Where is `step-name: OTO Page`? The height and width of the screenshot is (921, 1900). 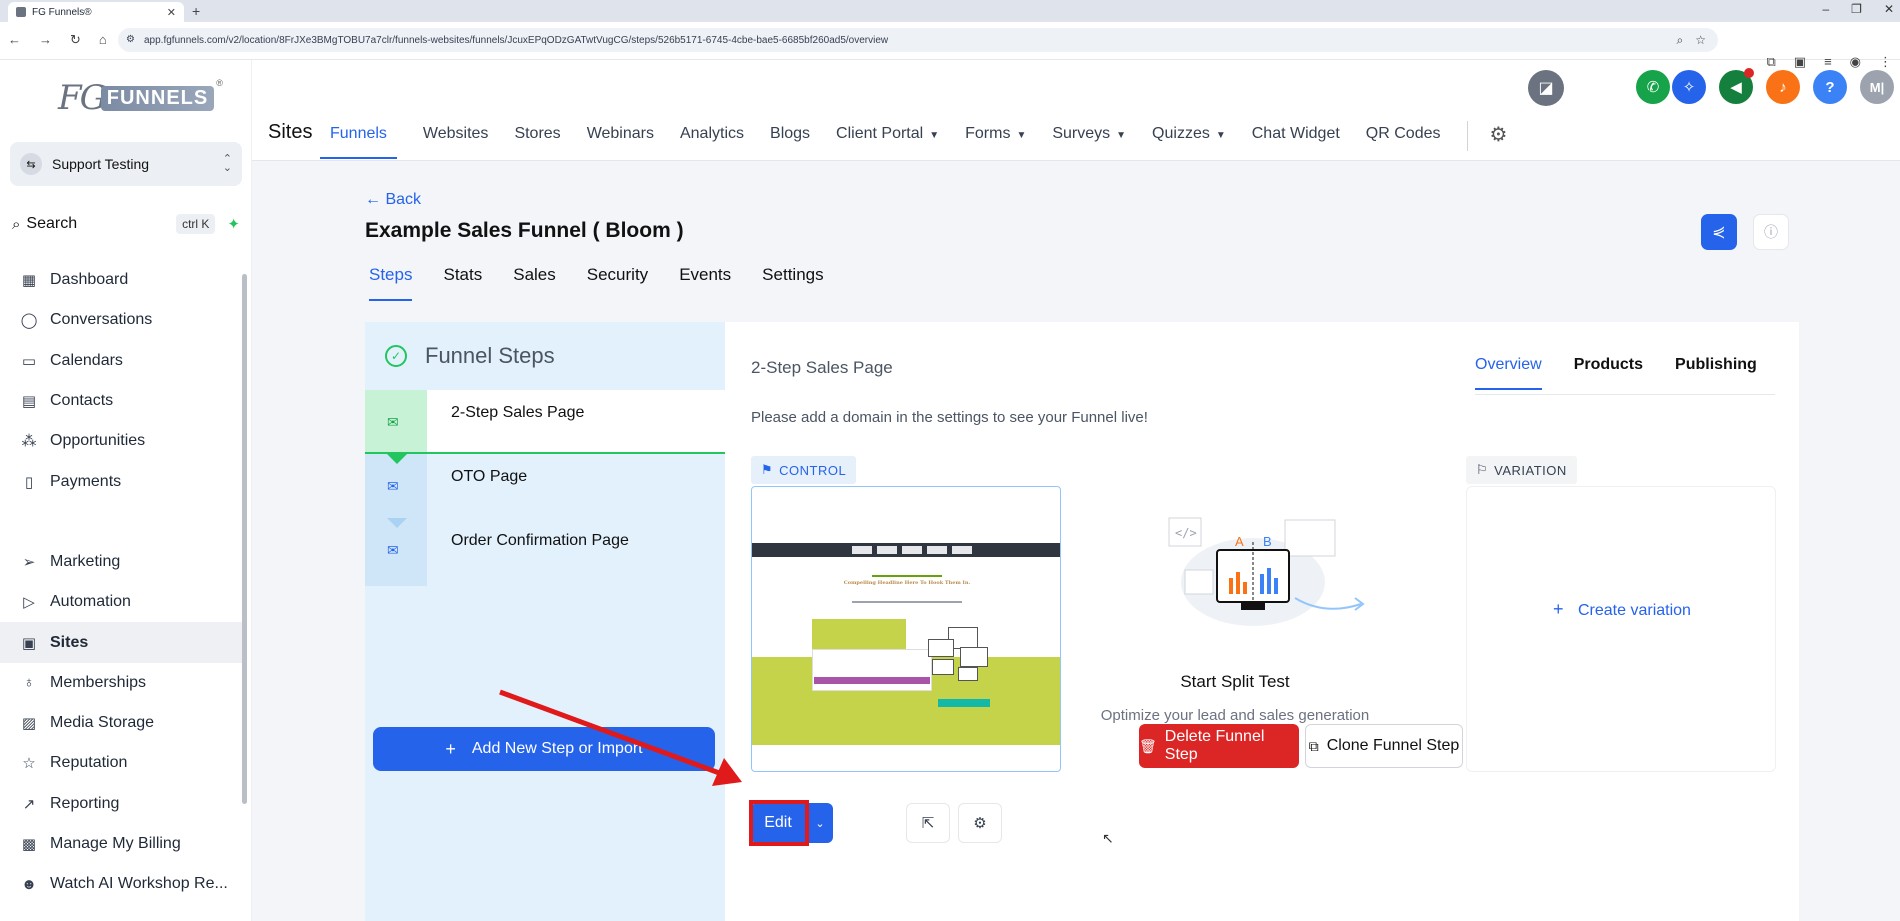
step-name: OTO Page is located at coordinates (489, 476).